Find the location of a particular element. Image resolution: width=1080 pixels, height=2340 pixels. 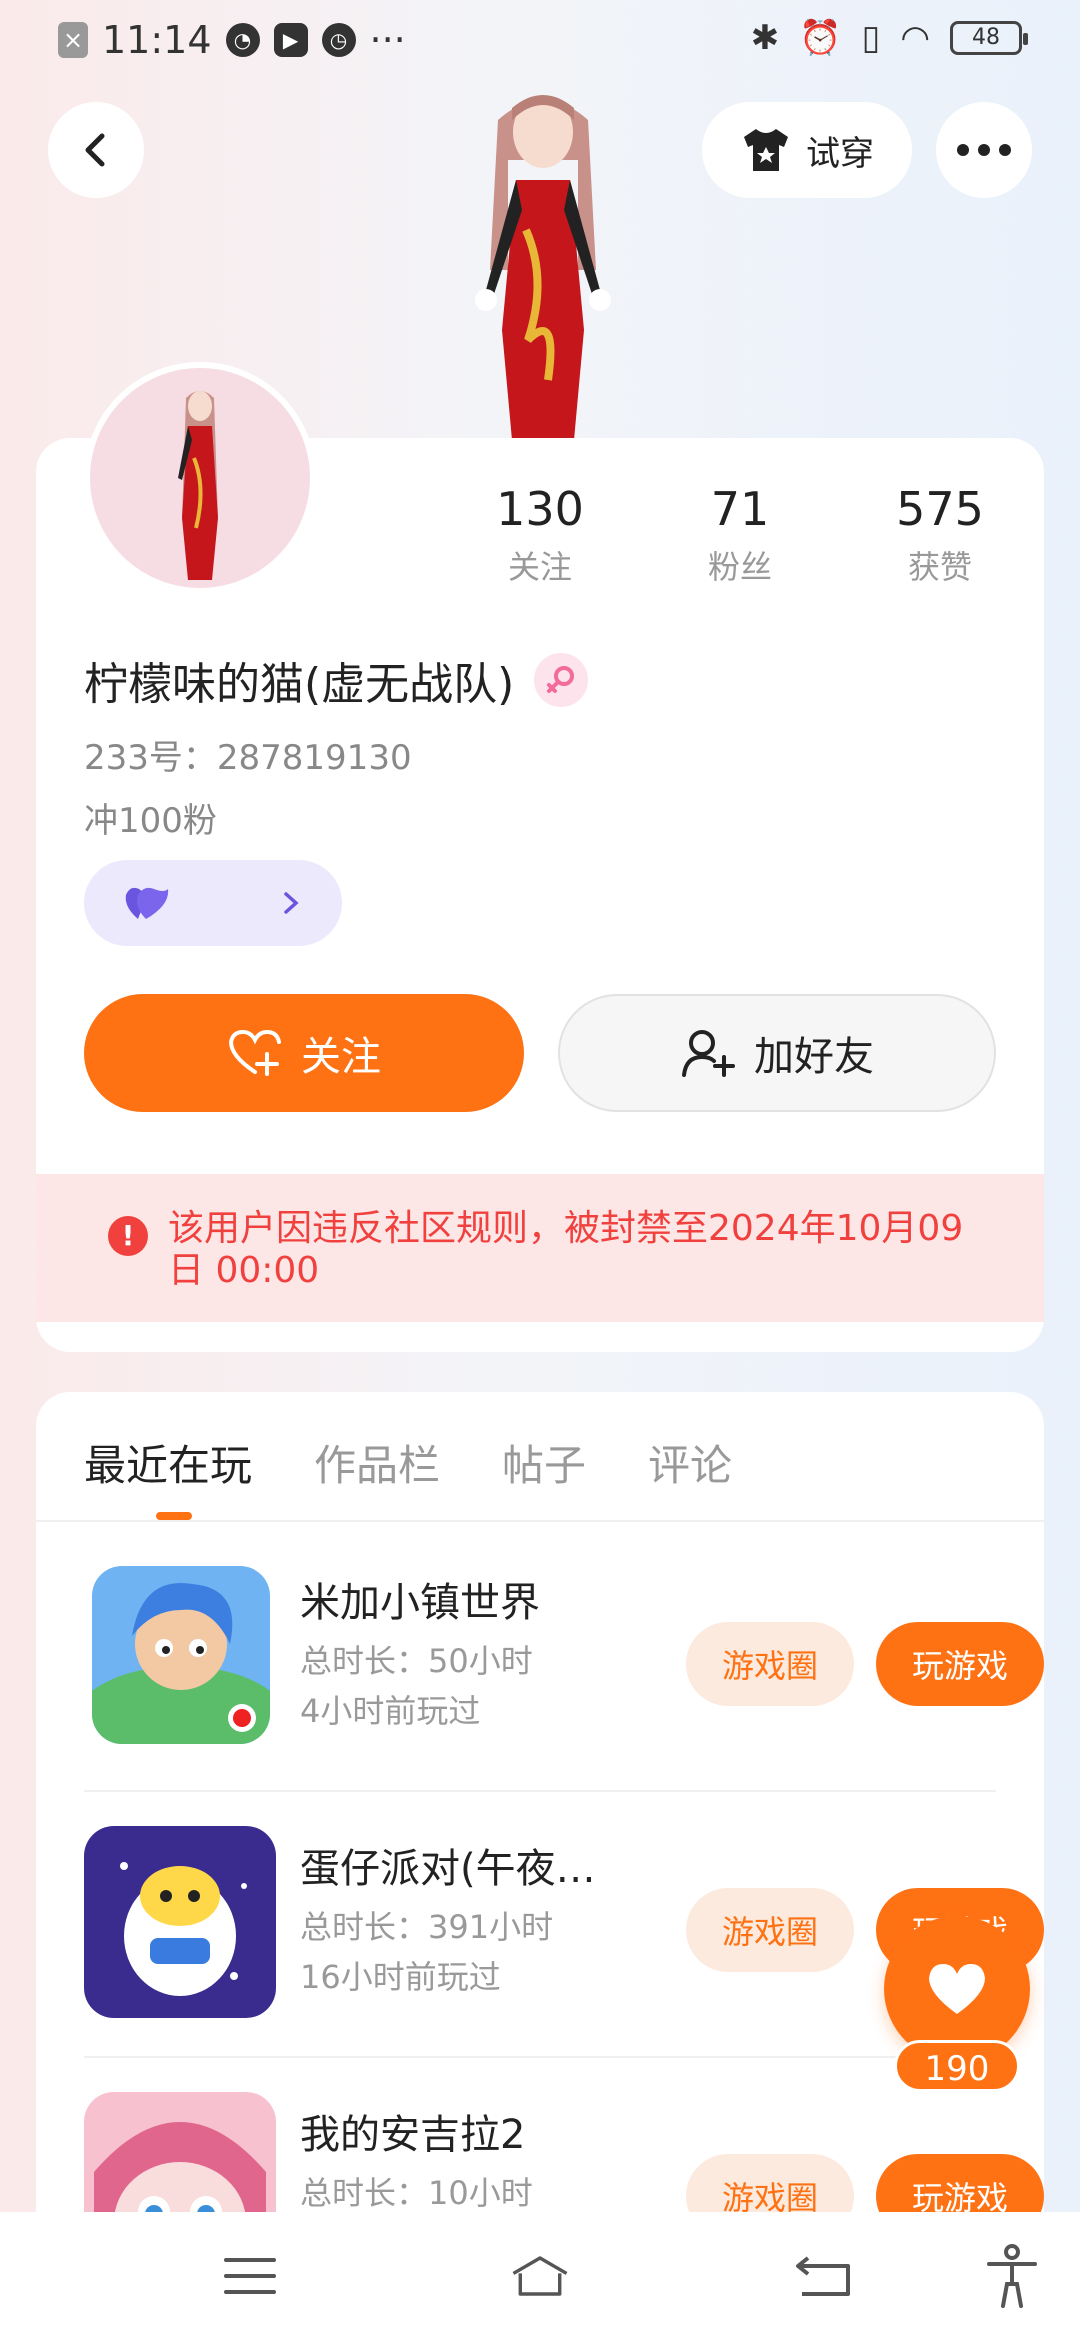

game-name: 米加小镇世界 is located at coordinates (420, 1603).